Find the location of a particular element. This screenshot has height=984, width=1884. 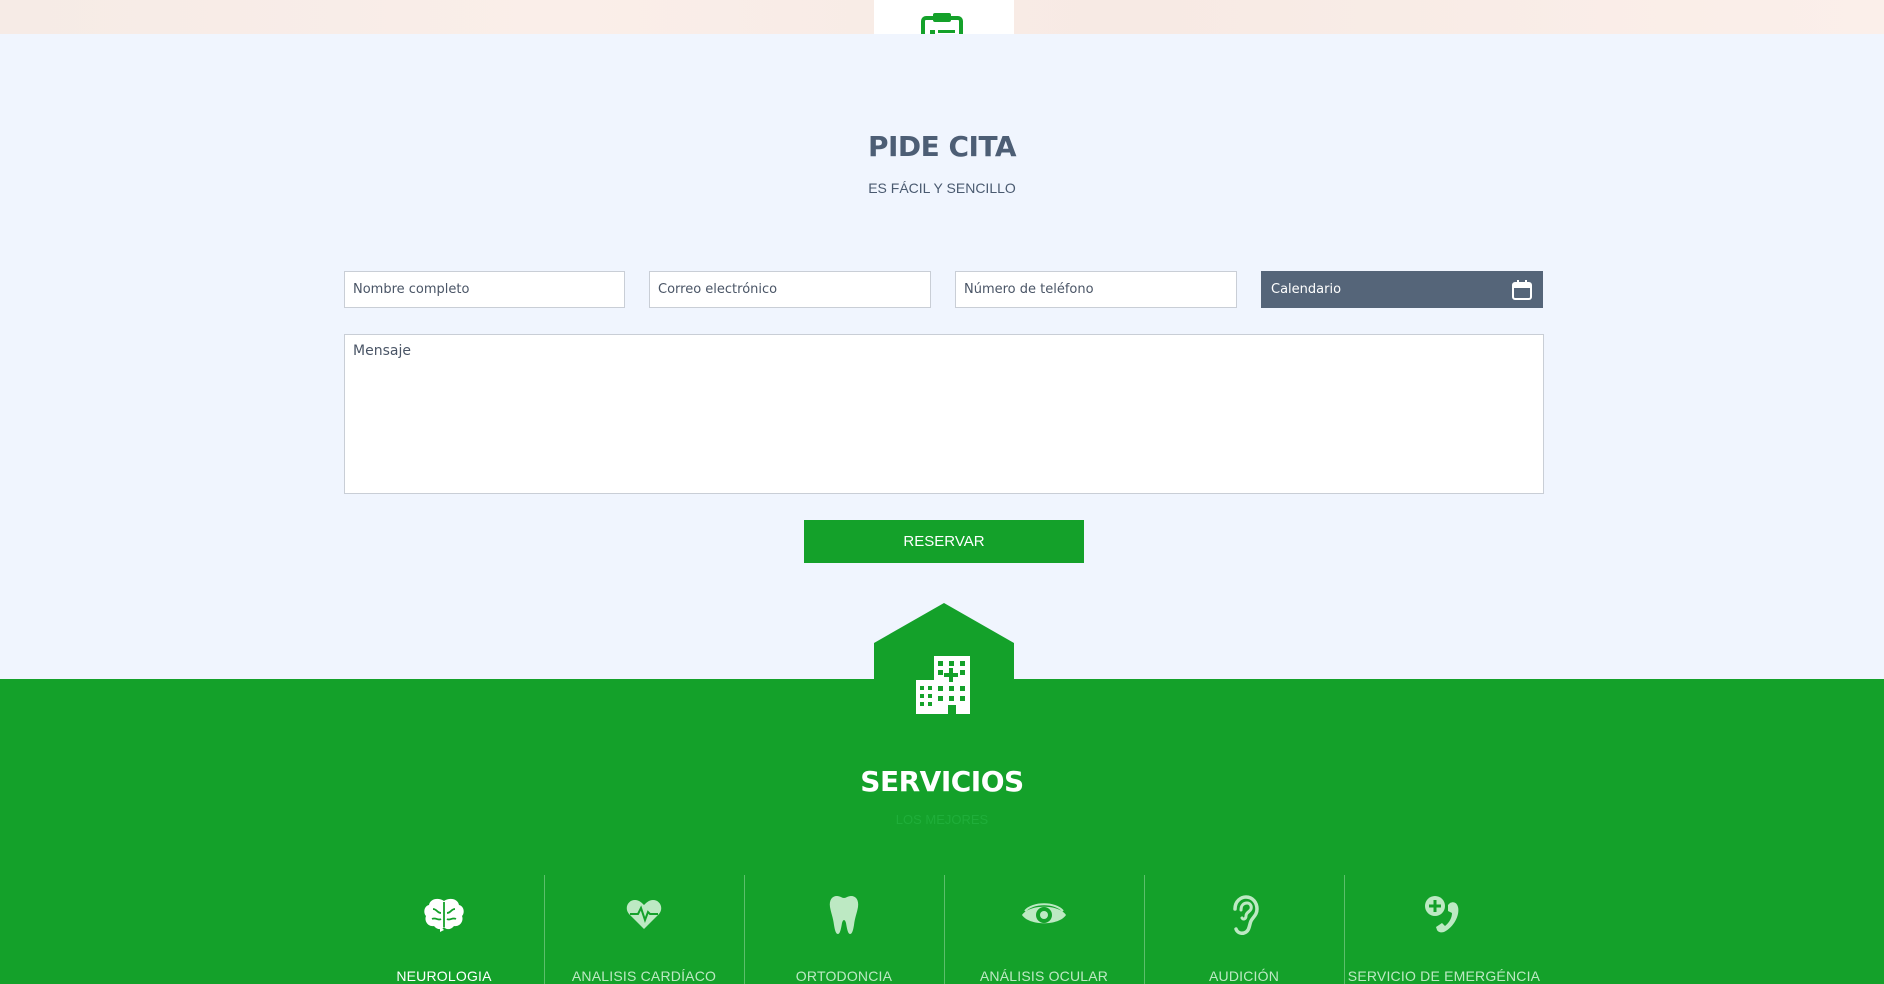

service-label: AUDICIÓN is located at coordinates (1244, 976).